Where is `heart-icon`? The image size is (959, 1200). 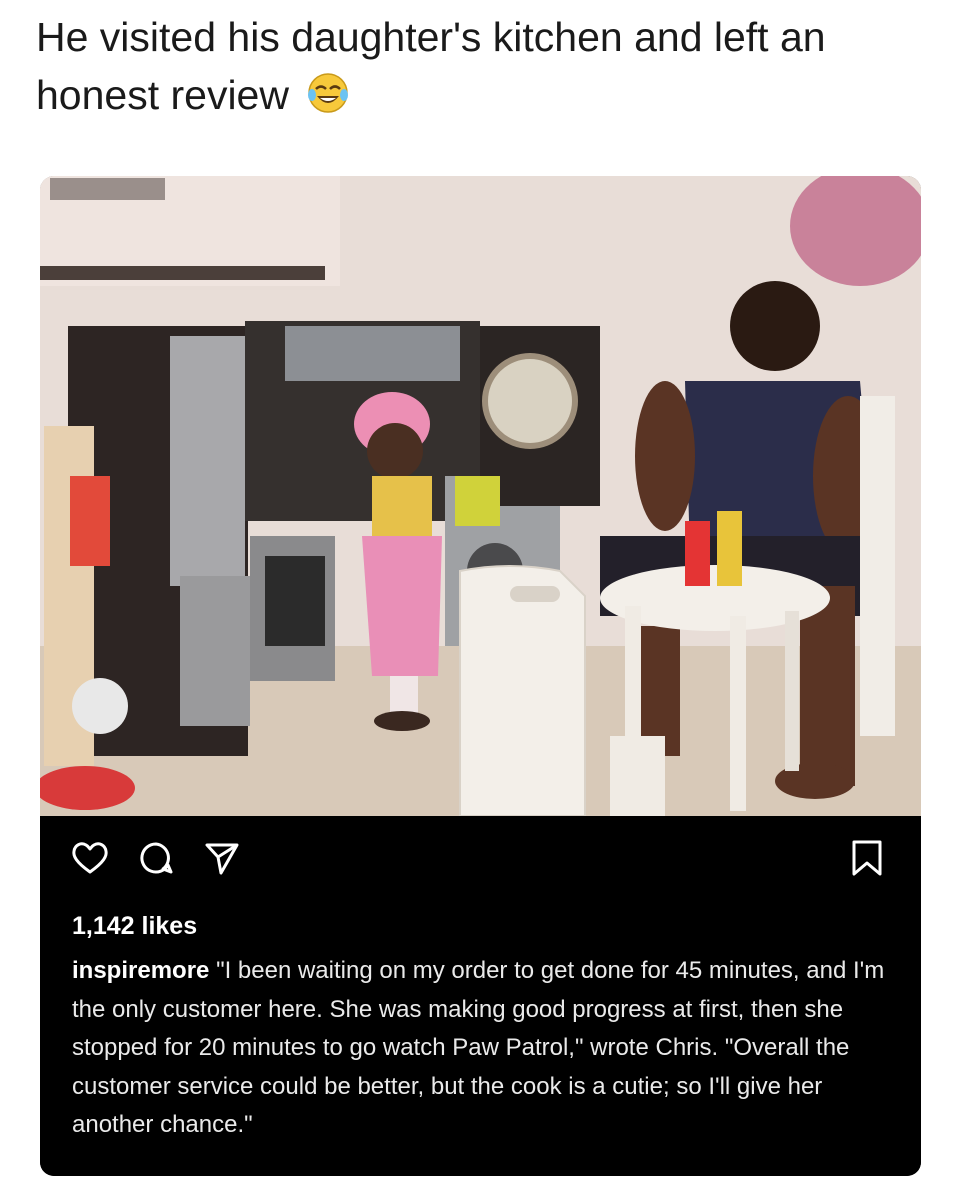
heart-icon is located at coordinates (90, 858).